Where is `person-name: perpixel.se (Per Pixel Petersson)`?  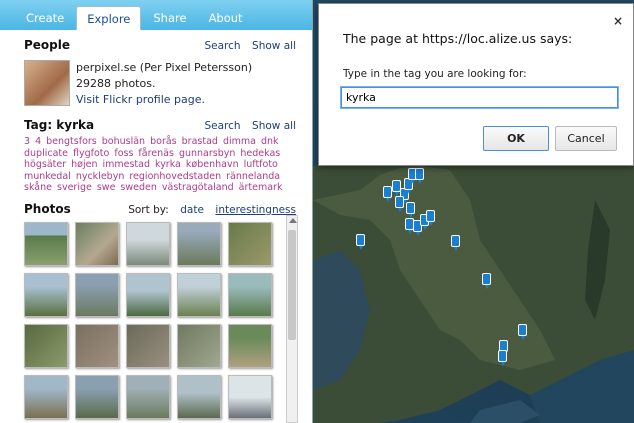
person-name: perpixel.se (Per Pixel Petersson) is located at coordinates (164, 67).